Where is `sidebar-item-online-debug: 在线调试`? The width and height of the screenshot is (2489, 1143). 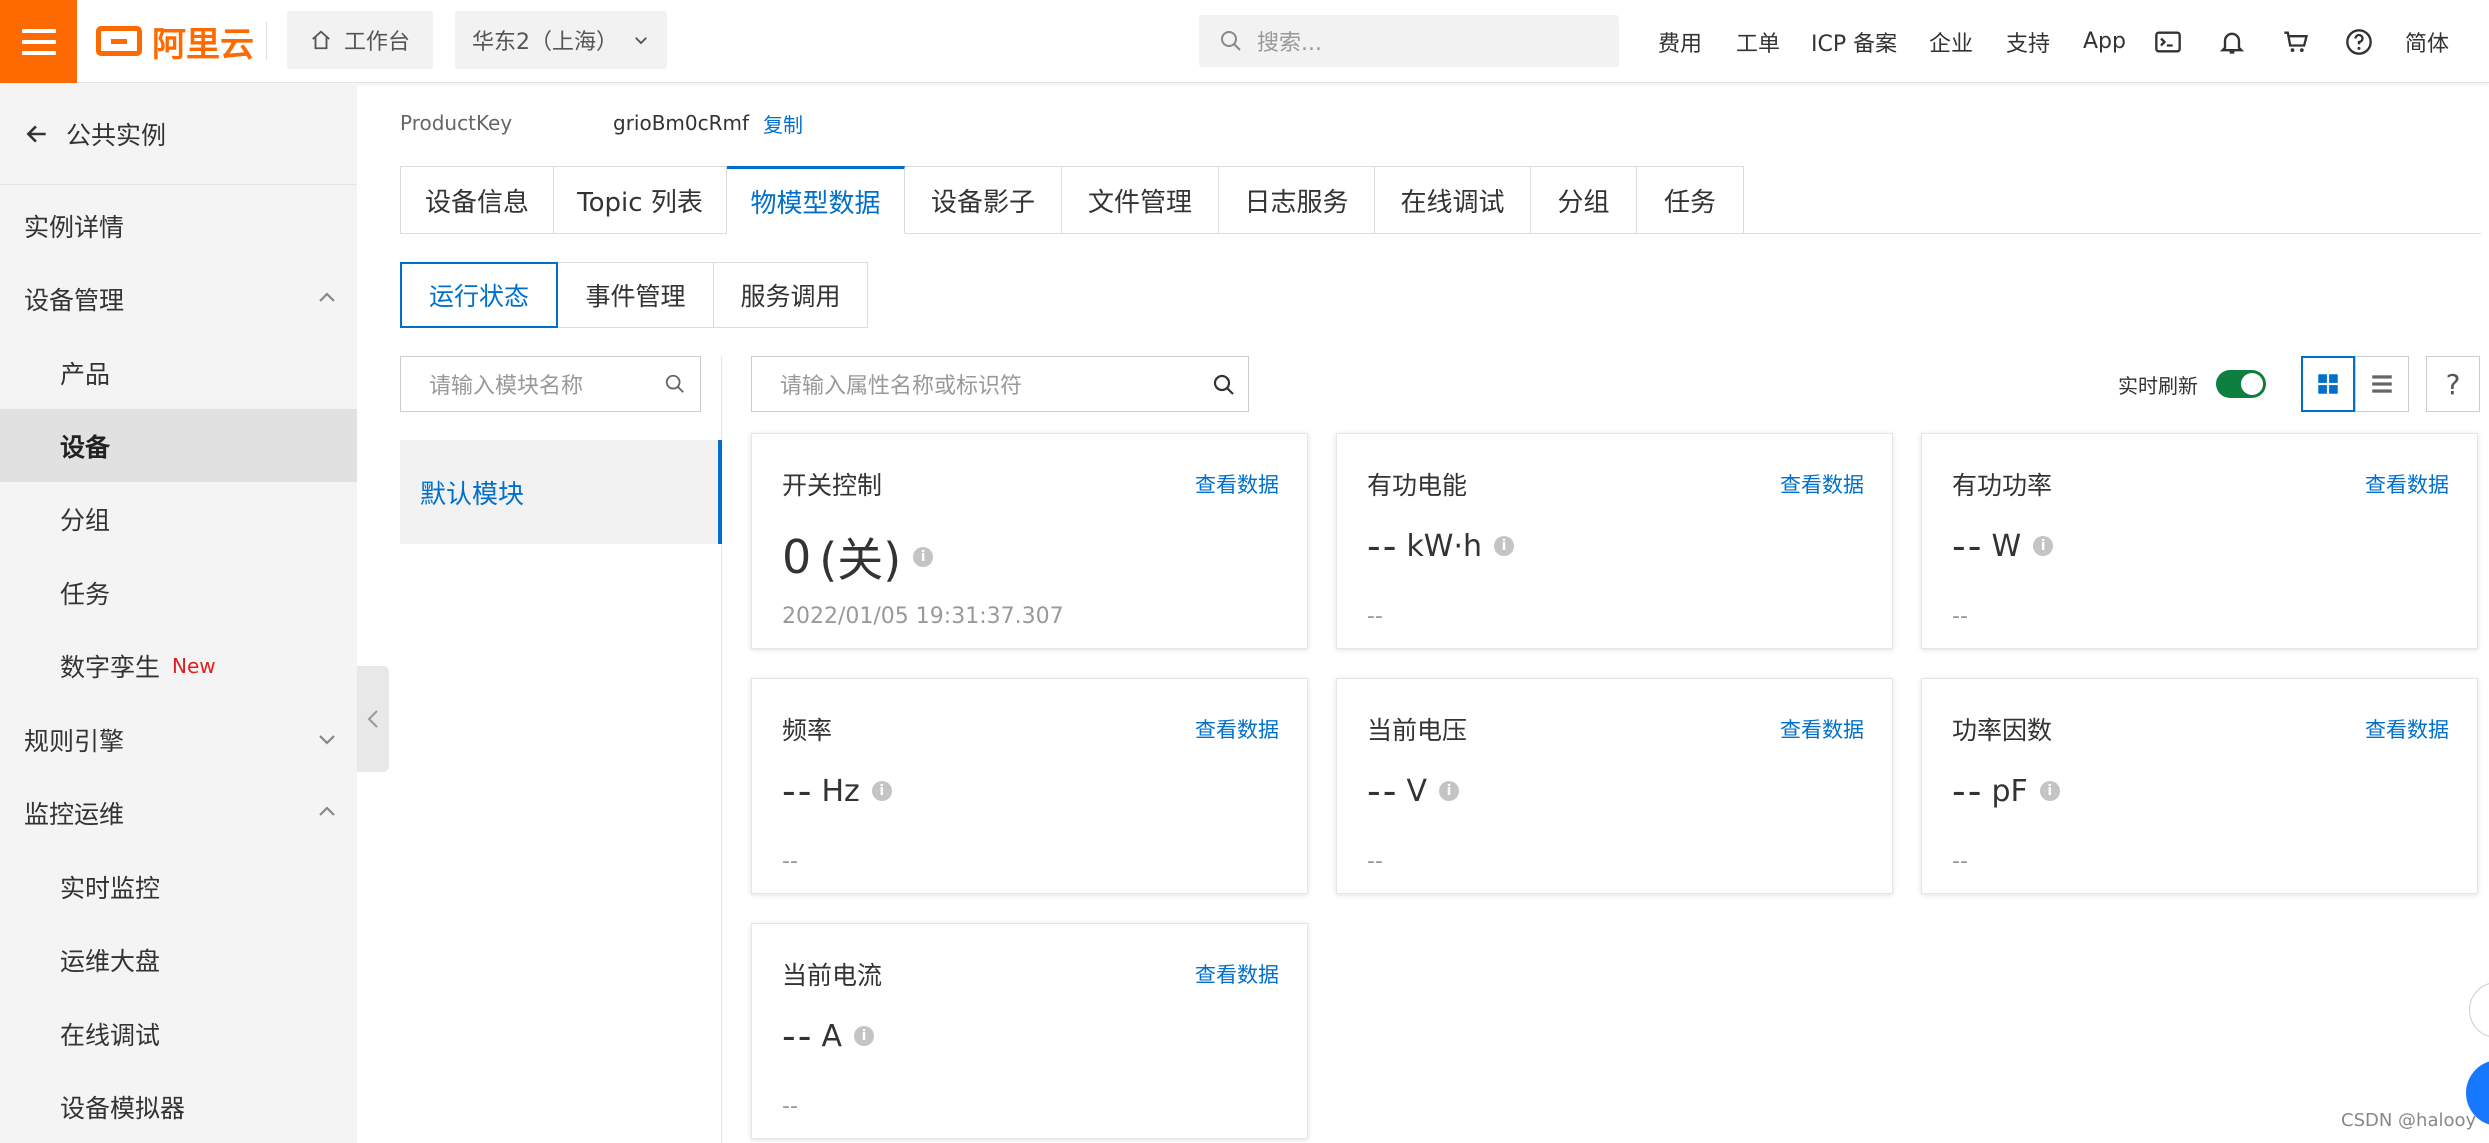 sidebar-item-online-debug: 在线调试 is located at coordinates (178, 1033).